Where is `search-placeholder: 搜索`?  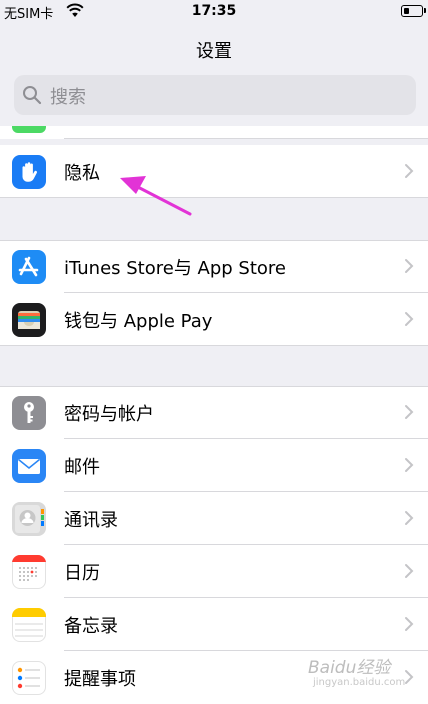
search-placeholder: 搜索 is located at coordinates (68, 97).